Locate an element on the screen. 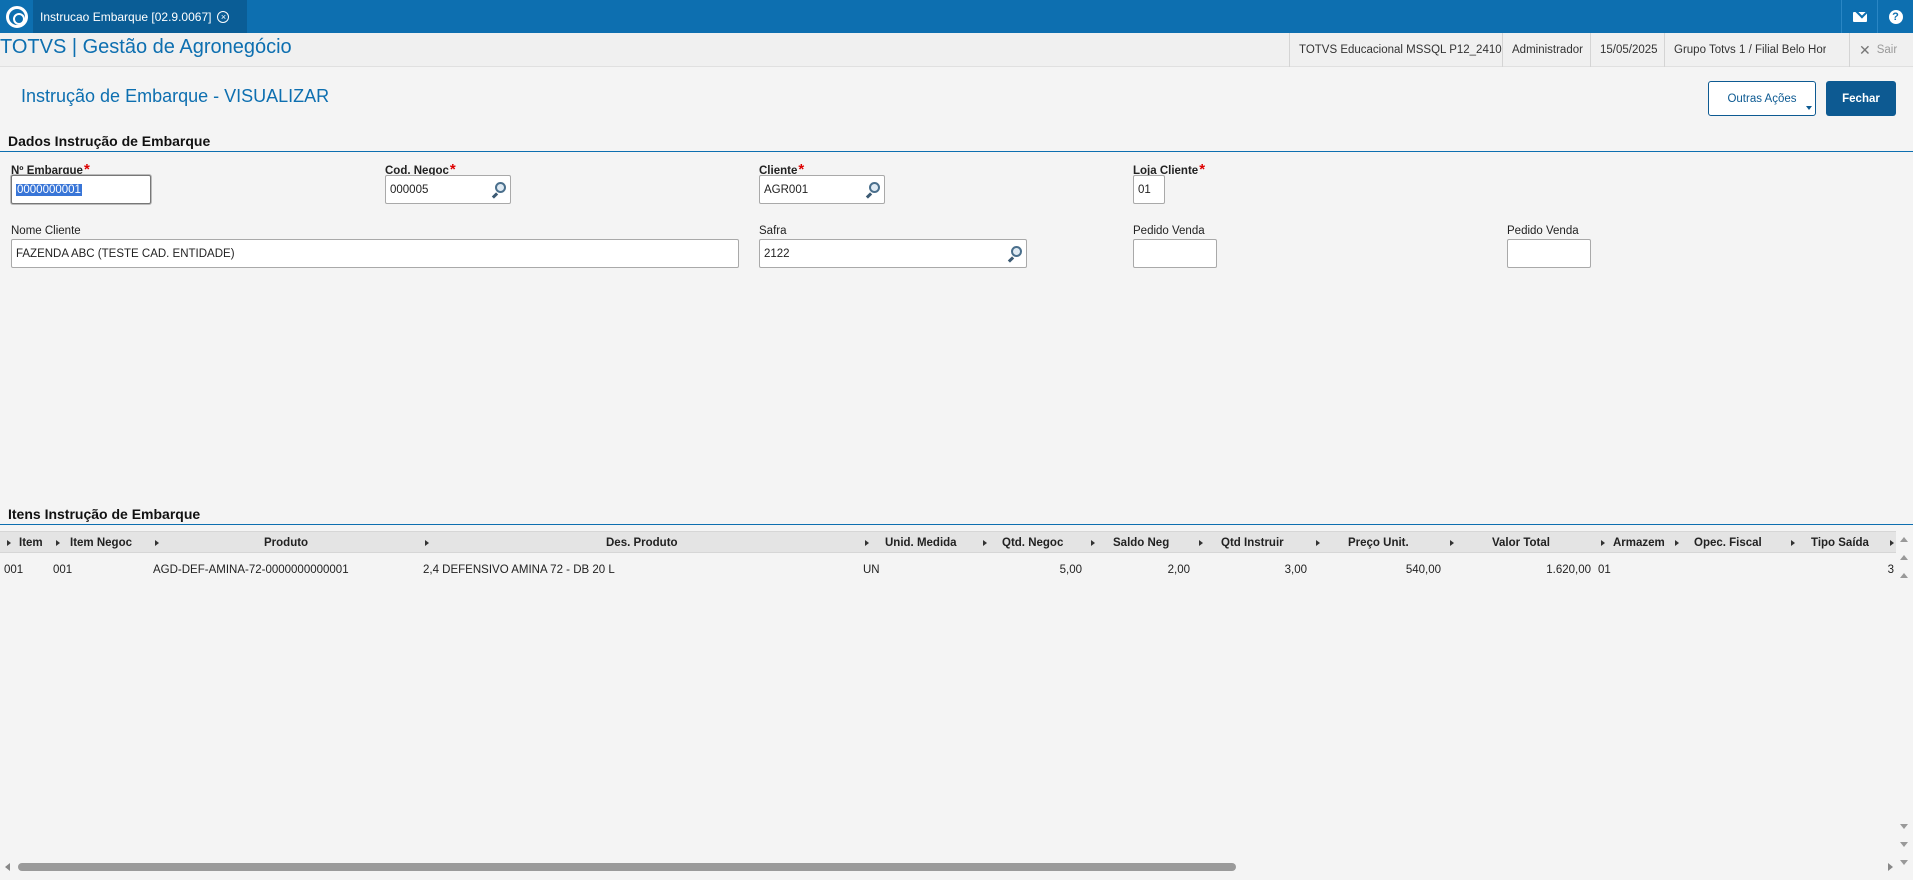 The width and height of the screenshot is (1913, 880). scroll-page-down-icon is located at coordinates (1904, 844).